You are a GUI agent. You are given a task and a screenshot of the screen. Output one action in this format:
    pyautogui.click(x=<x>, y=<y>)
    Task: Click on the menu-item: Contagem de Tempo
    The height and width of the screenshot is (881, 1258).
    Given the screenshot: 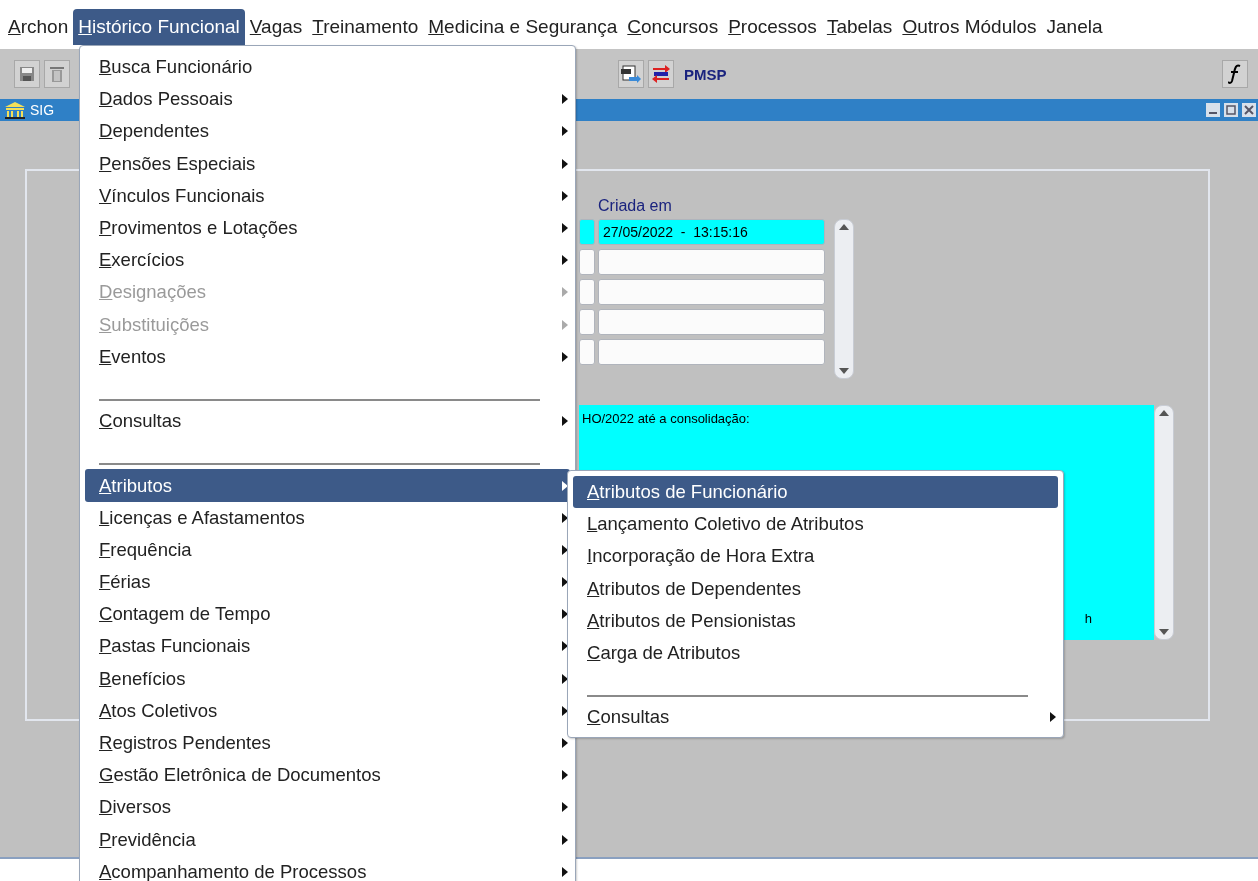 What is the action you would take?
    pyautogui.click(x=327, y=614)
    